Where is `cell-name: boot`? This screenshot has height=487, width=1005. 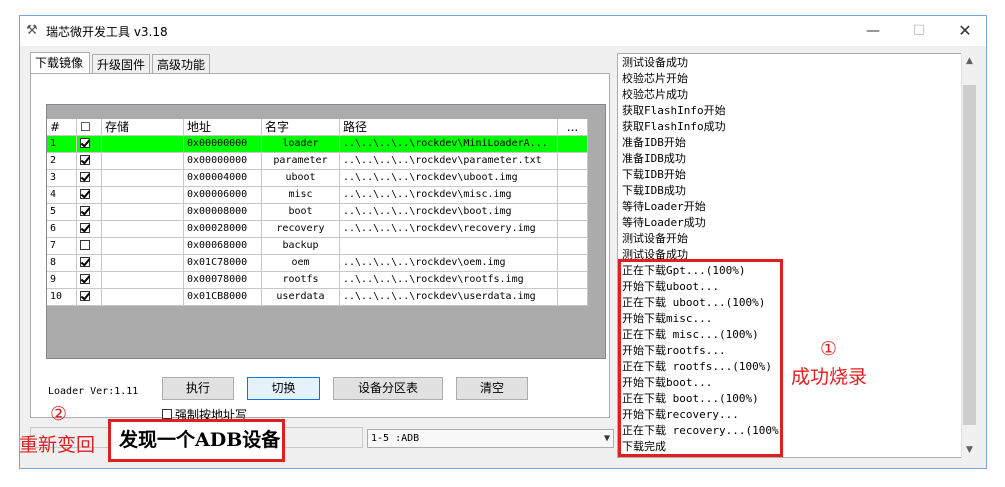 cell-name: boot is located at coordinates (301, 212).